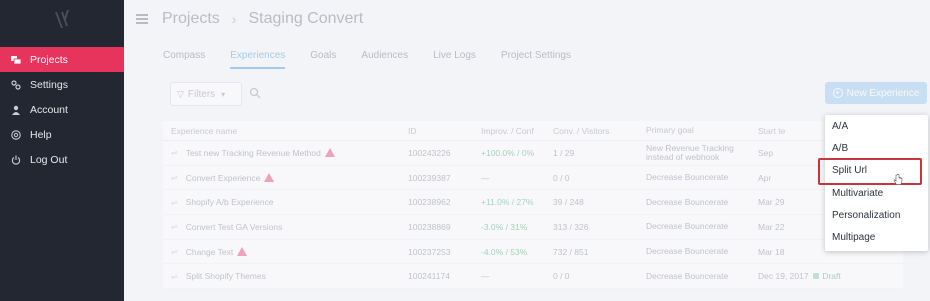  What do you see at coordinates (876, 237) in the screenshot?
I see `dropdown-item-multipage: Multipage` at bounding box center [876, 237].